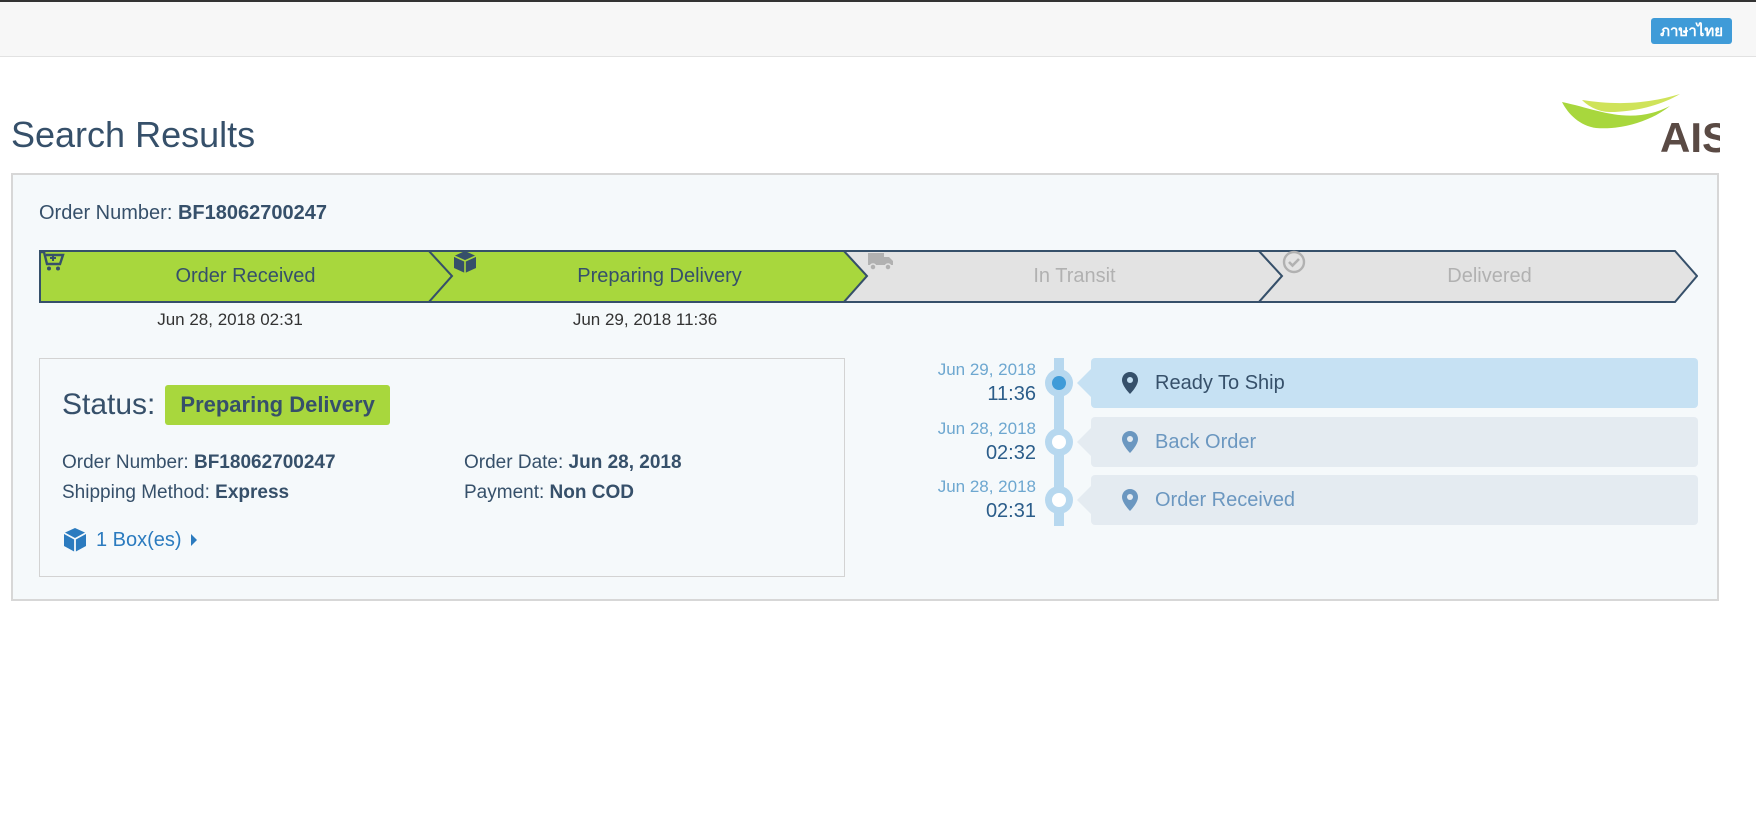 This screenshot has height=826, width=1756. Describe the element at coordinates (1010, 511) in the screenshot. I see `timeline-time: 02:31` at that location.